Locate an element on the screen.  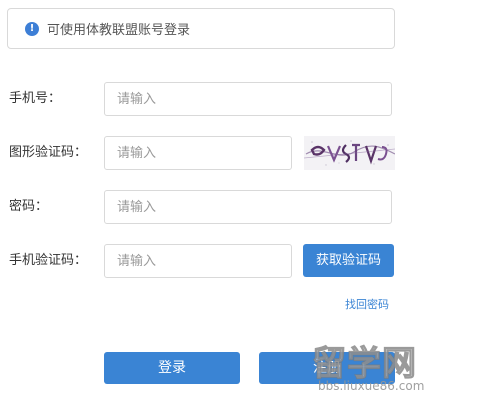
sms-code-label: 手机验证码： is located at coordinates (48, 260).